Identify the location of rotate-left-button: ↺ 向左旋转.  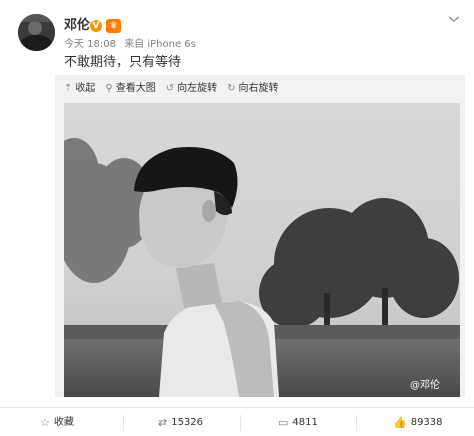
(191, 89).